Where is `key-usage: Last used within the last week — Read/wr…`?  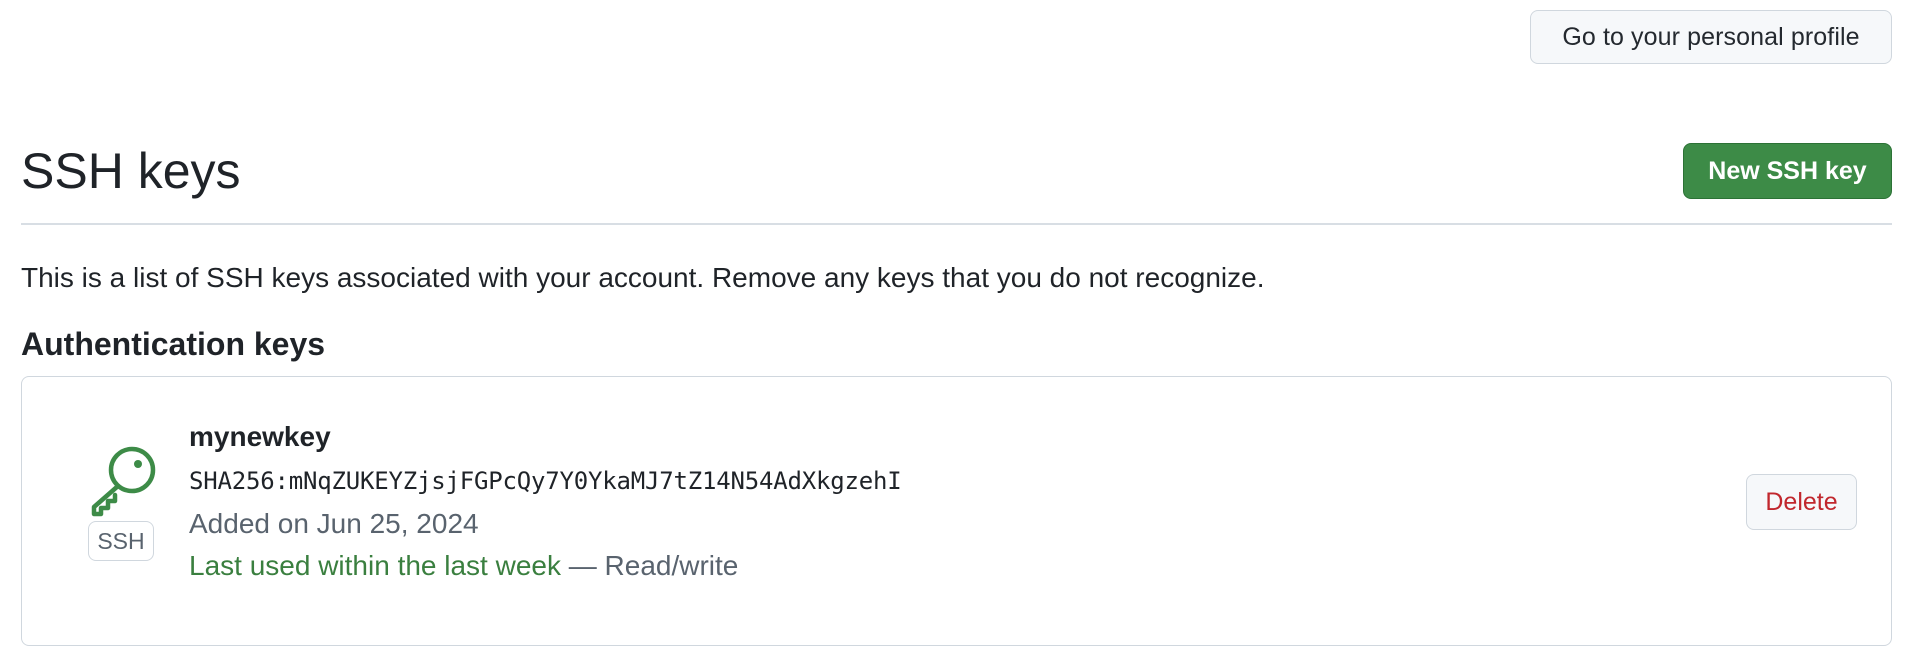
key-usage: Last used within the last week — Read/wr… is located at coordinates (463, 566).